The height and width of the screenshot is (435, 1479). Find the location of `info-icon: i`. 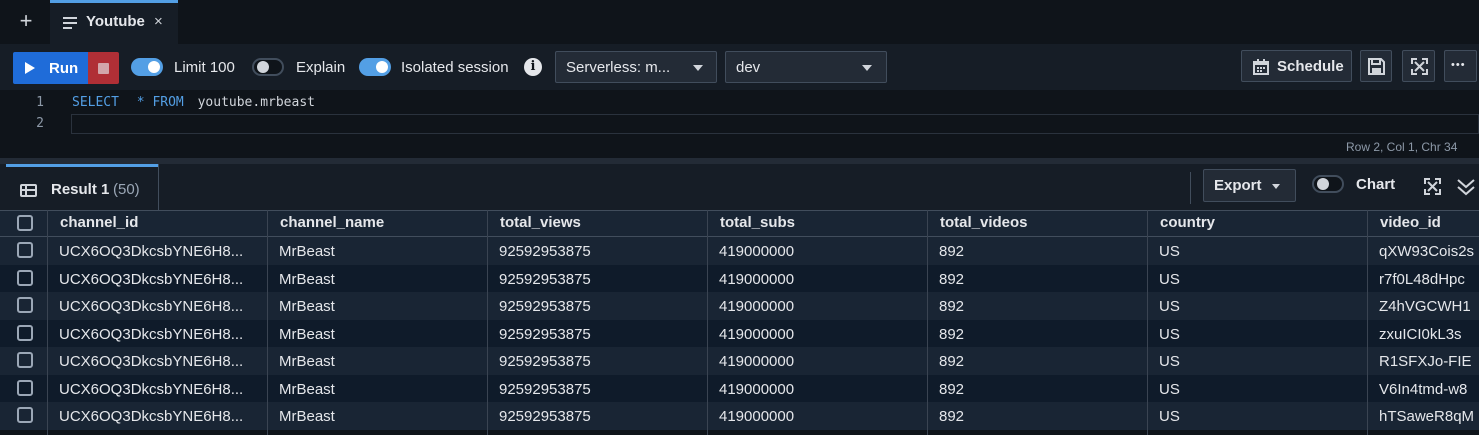

info-icon: i is located at coordinates (533, 67).